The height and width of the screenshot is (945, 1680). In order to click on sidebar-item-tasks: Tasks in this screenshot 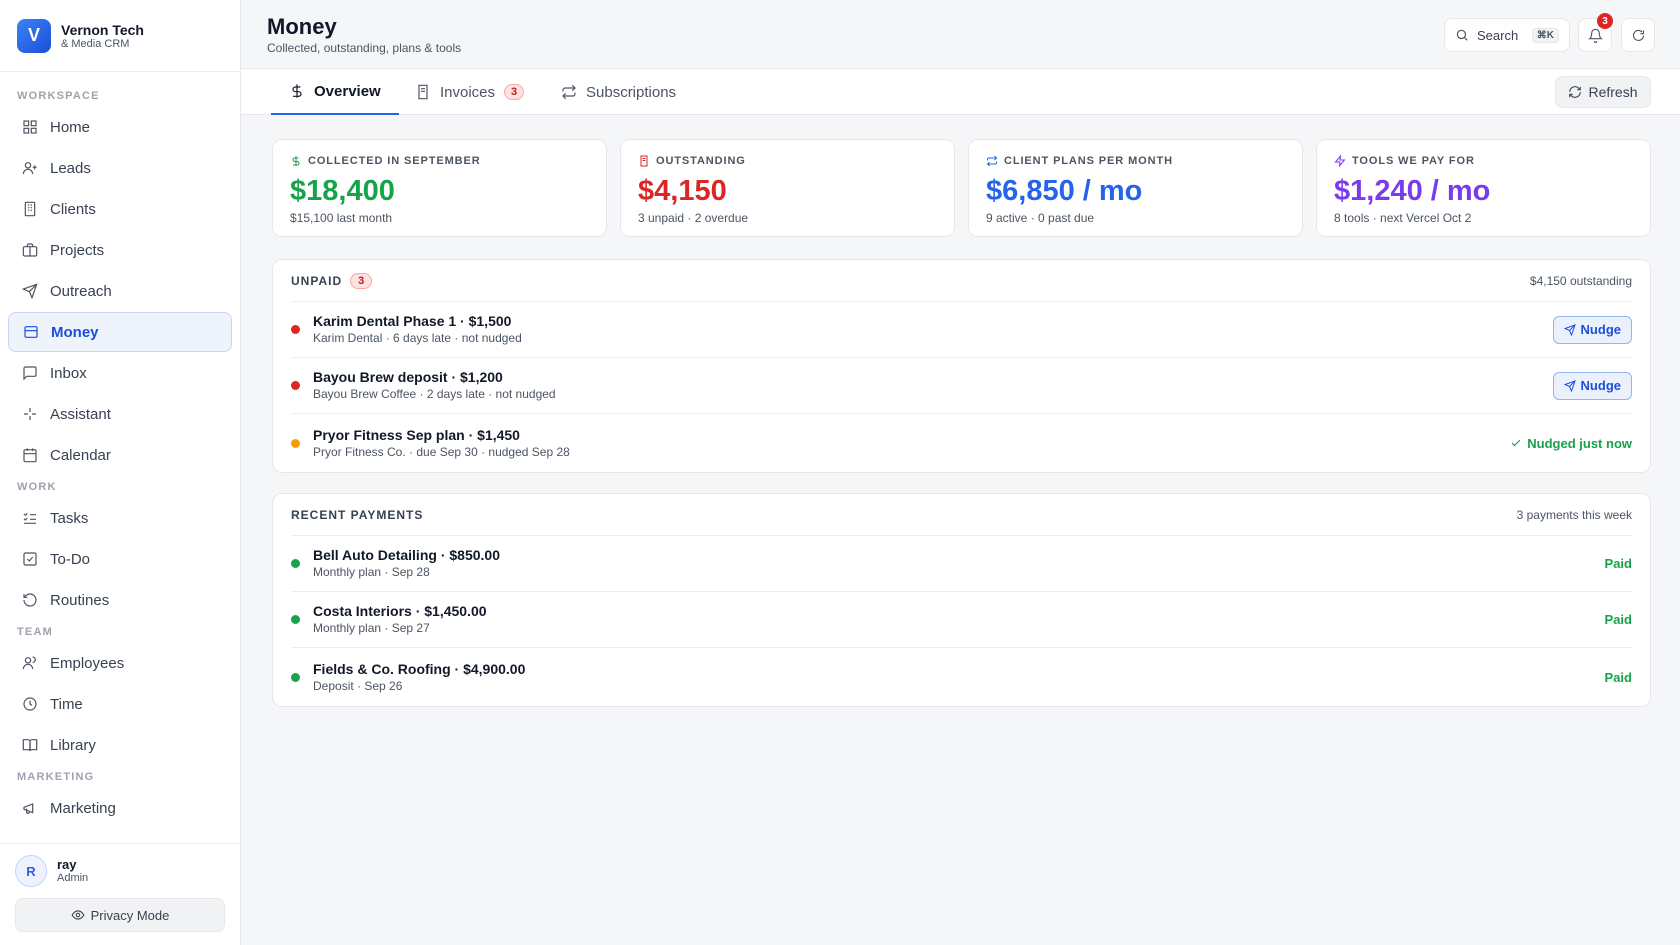, I will do `click(120, 518)`.